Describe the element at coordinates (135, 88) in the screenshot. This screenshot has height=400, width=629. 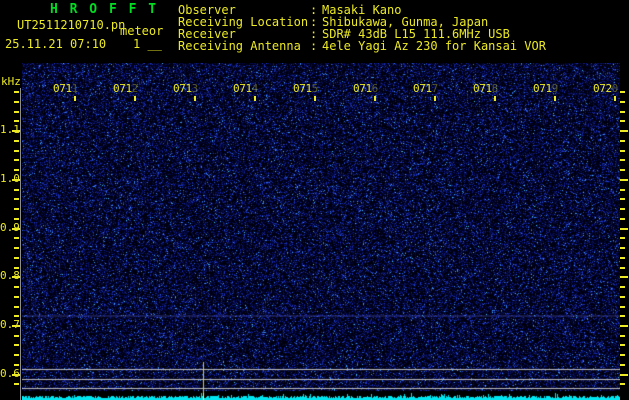
I see `time-tick-label-minute: 2` at that location.